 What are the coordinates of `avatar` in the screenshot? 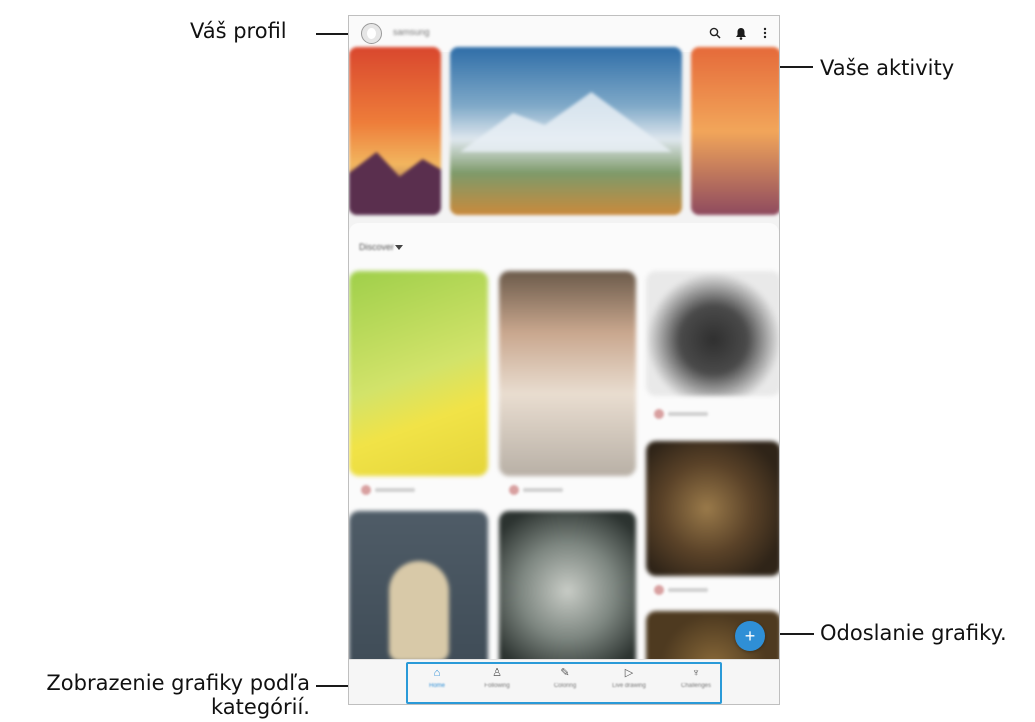 It's located at (371, 33).